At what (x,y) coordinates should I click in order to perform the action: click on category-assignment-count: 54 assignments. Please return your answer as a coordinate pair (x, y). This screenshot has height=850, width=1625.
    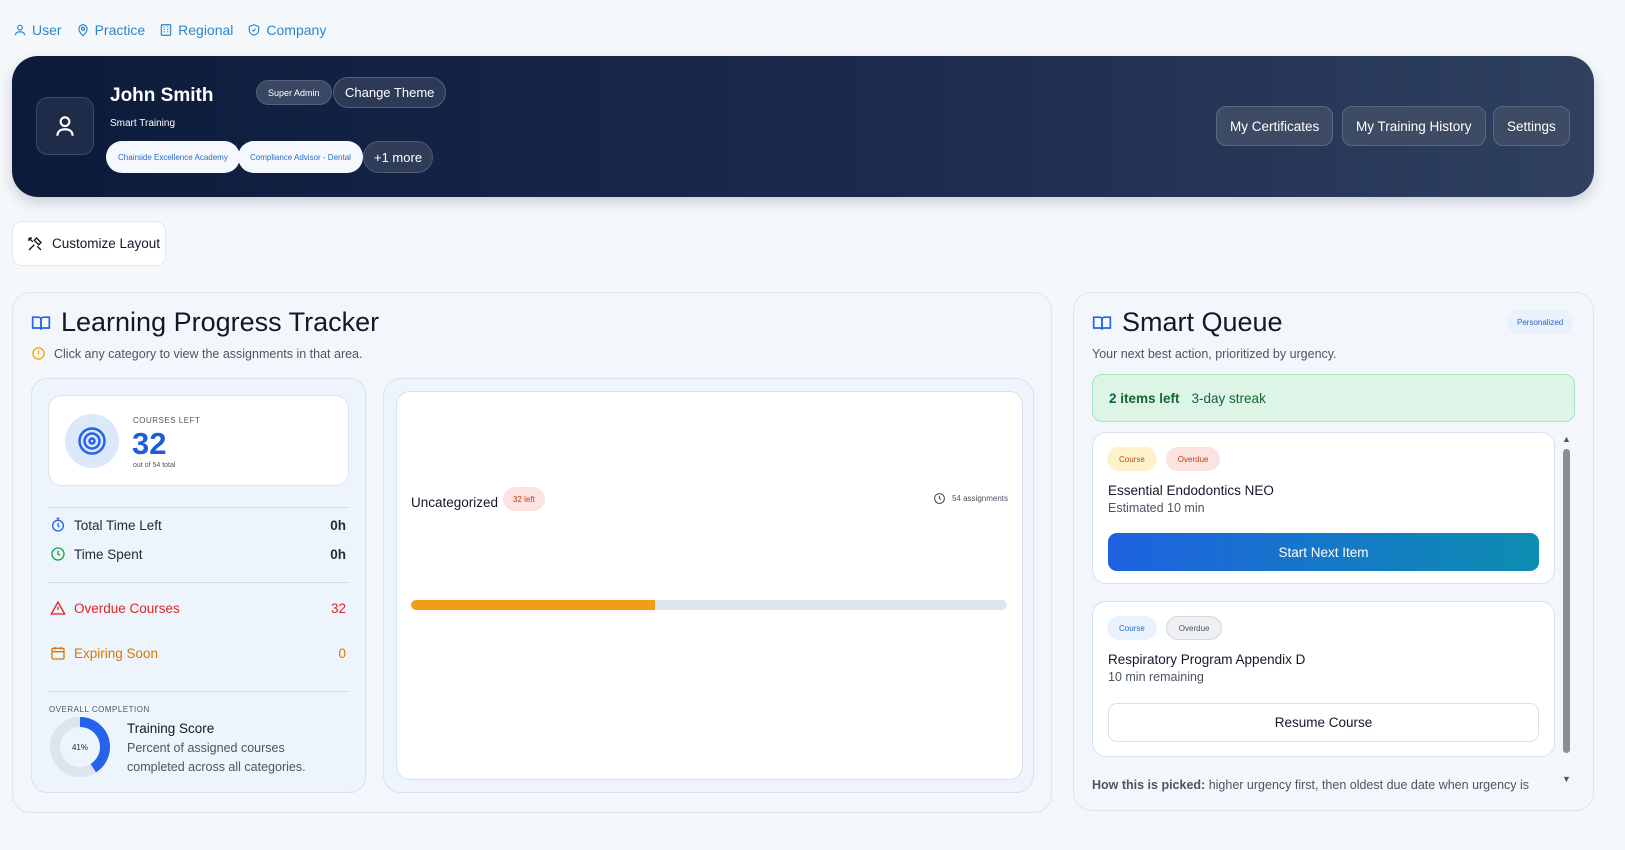
    Looking at the image, I should click on (970, 498).